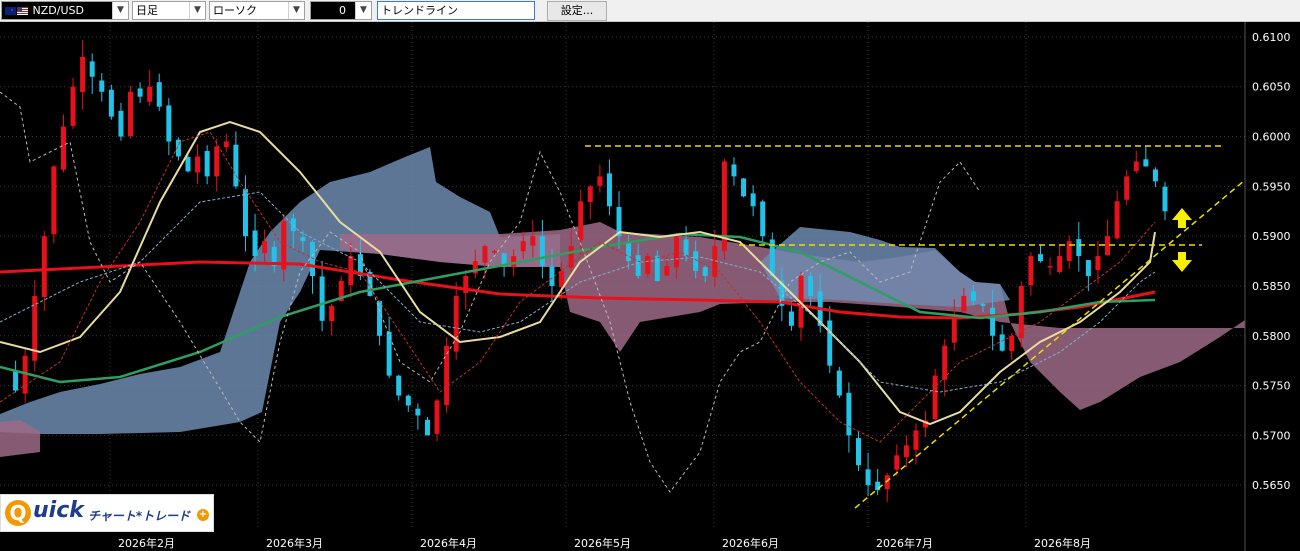 The width and height of the screenshot is (1300, 551). I want to click on symbol-select: NZD/USD ▼, so click(65, 10).